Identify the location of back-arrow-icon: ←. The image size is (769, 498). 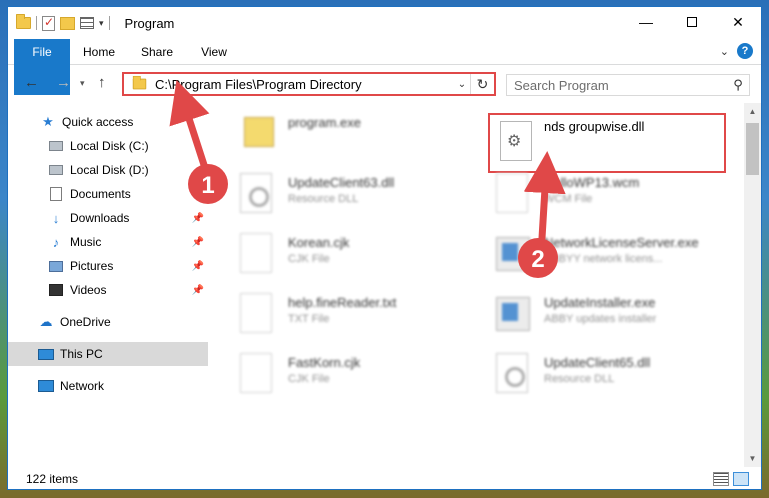
(31, 82).